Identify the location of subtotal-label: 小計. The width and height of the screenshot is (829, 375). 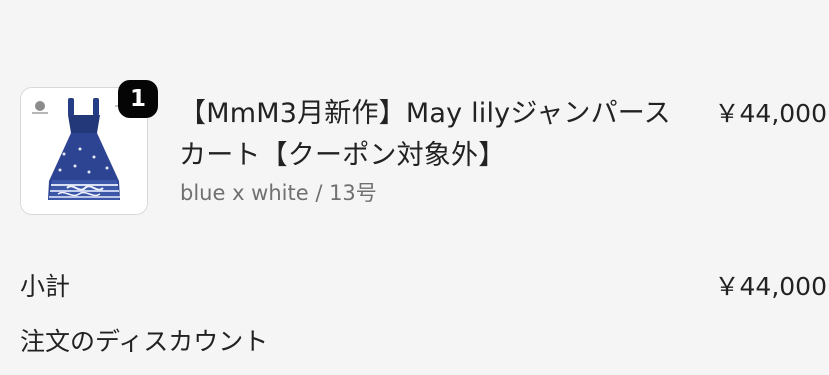
(45, 286).